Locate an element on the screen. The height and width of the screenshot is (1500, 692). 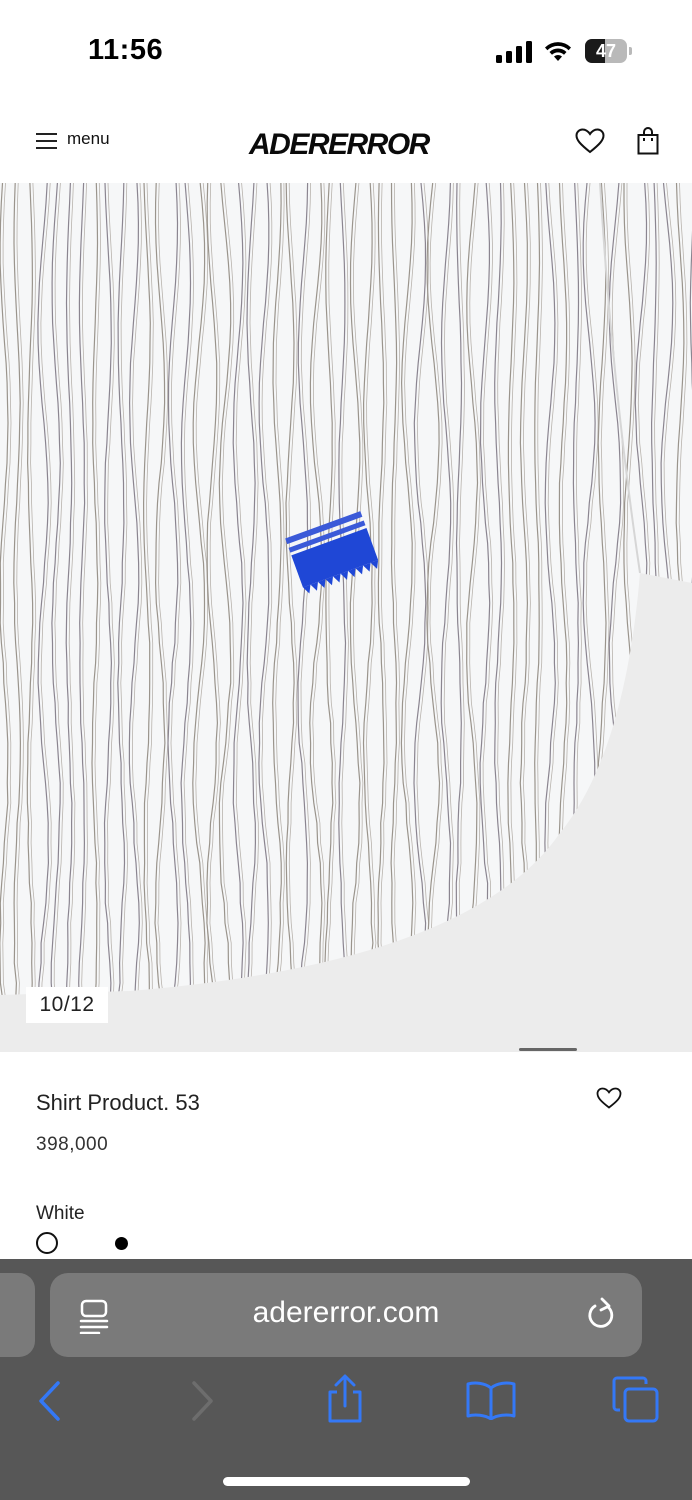
carousel-scroll-indicator is located at coordinates (548, 1049).